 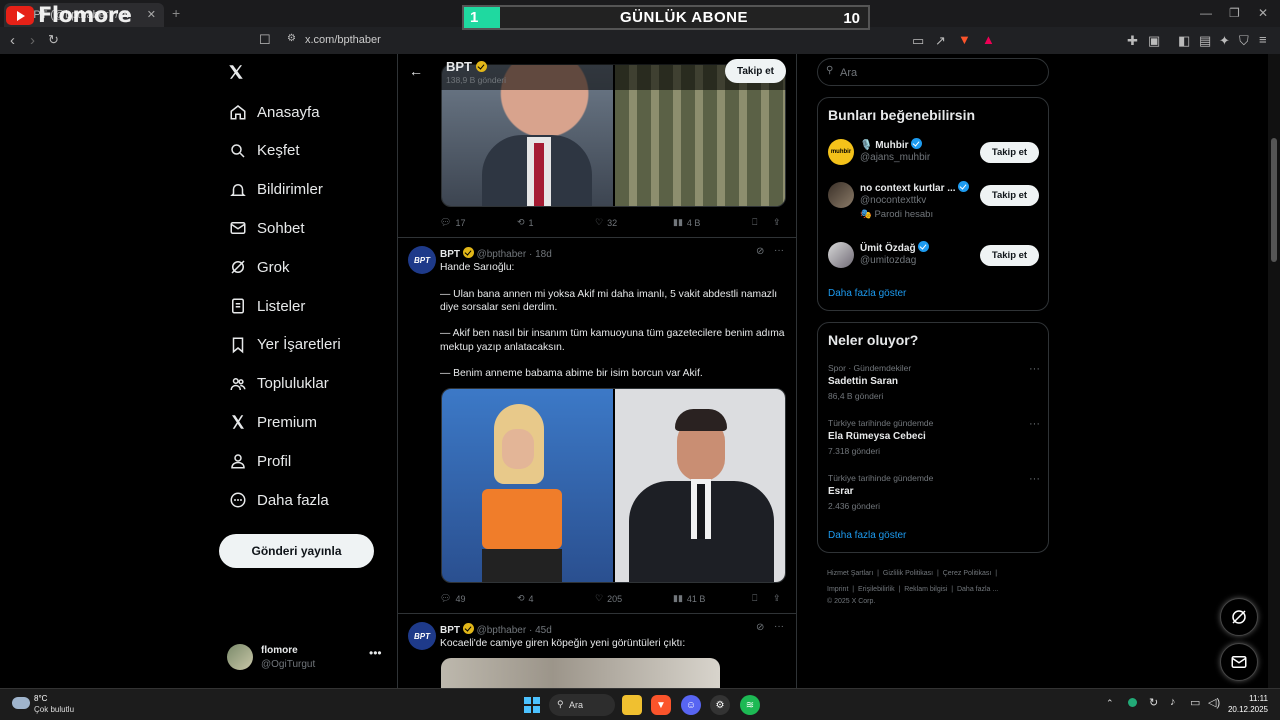 What do you see at coordinates (269, 112) in the screenshot?
I see `nav-item-0: Anasayfa` at bounding box center [269, 112].